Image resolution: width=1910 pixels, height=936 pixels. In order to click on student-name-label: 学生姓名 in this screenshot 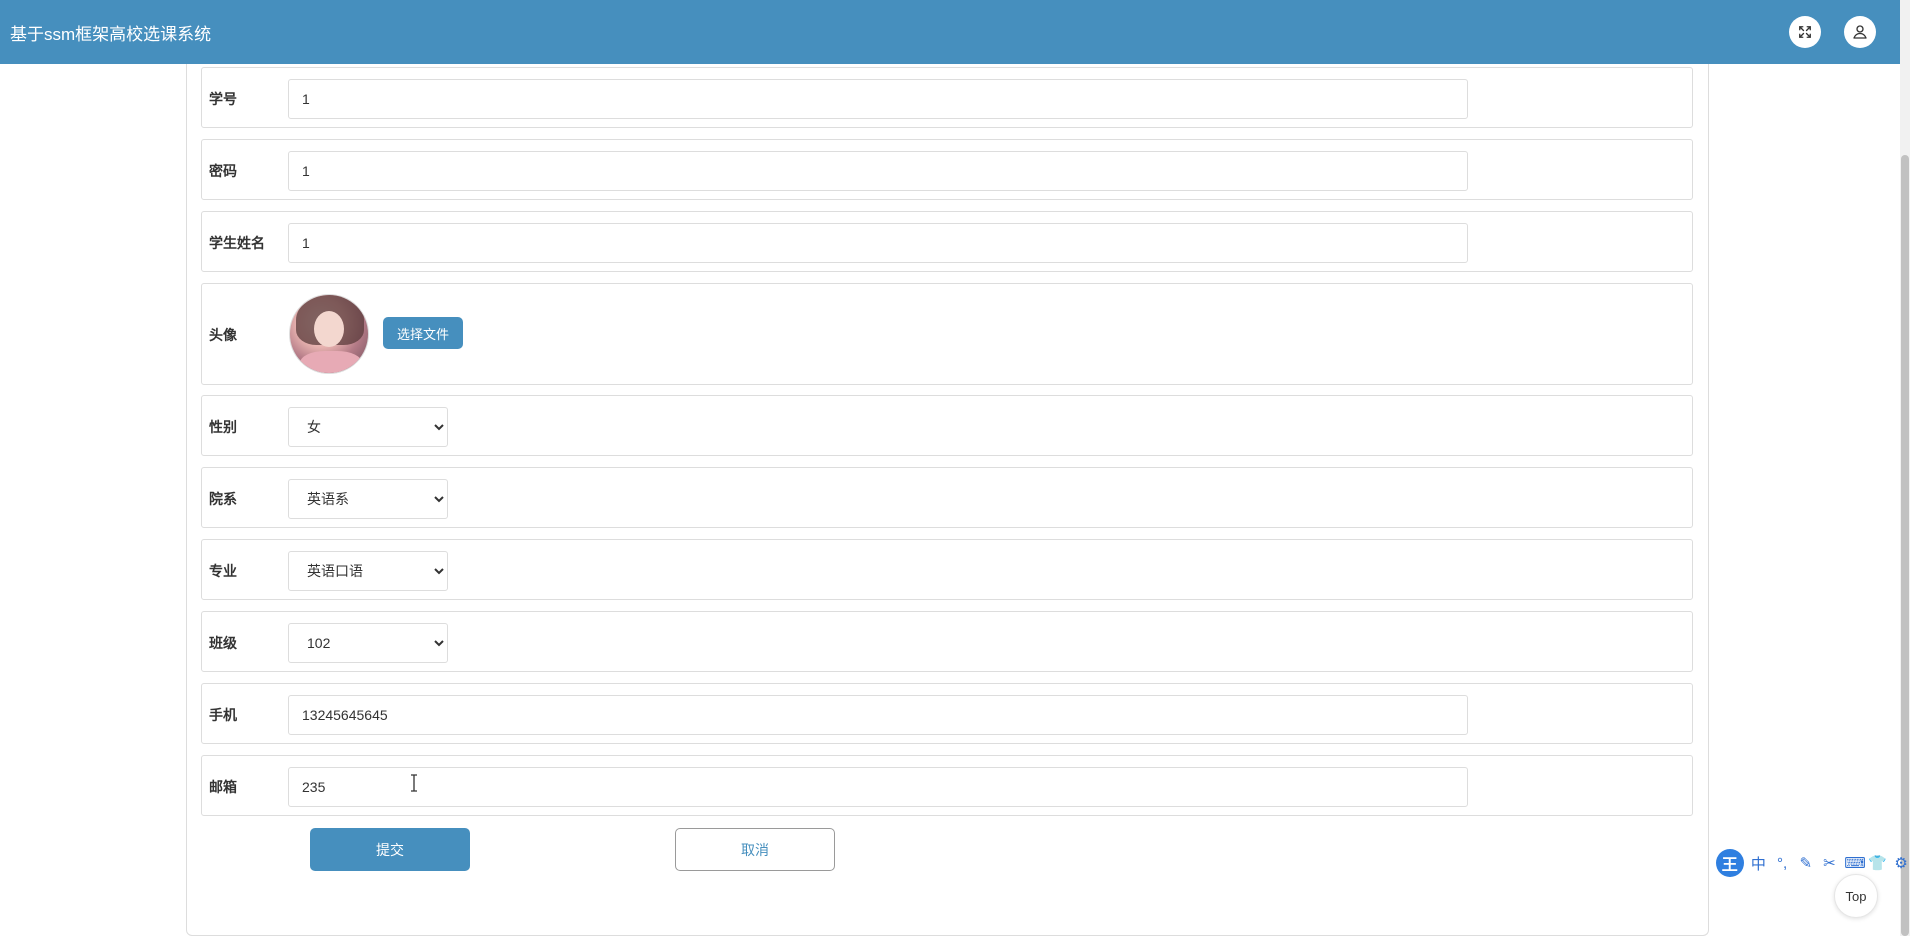, I will do `click(237, 243)`.